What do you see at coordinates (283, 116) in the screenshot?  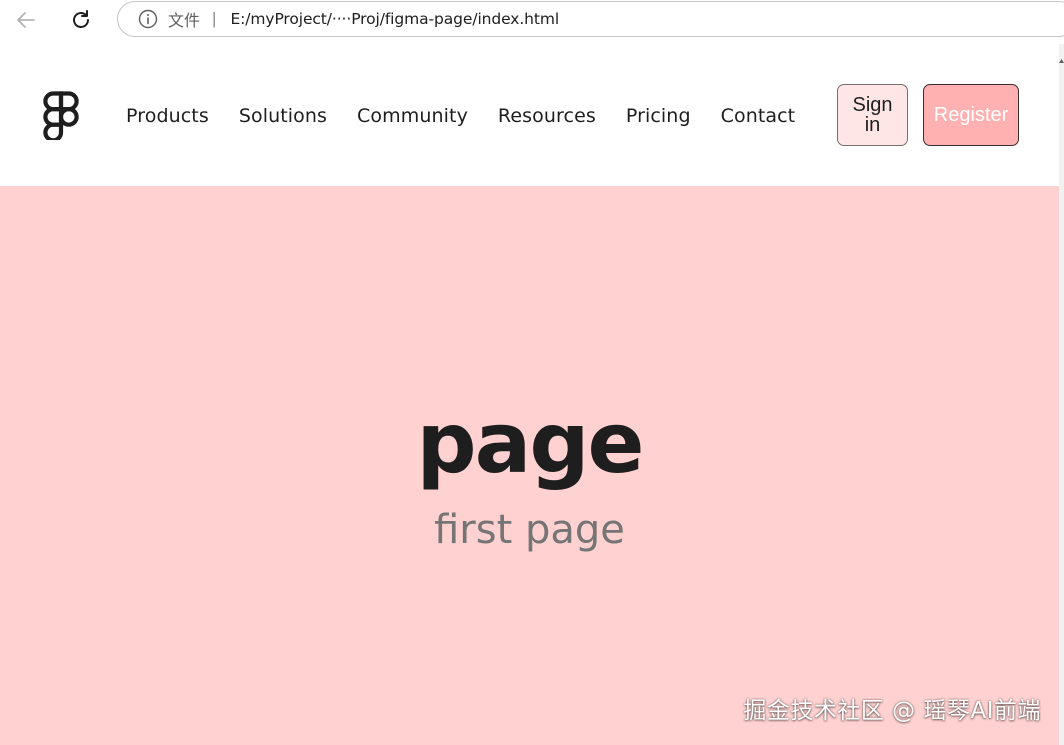 I see `nav-link-solutions: Solutions` at bounding box center [283, 116].